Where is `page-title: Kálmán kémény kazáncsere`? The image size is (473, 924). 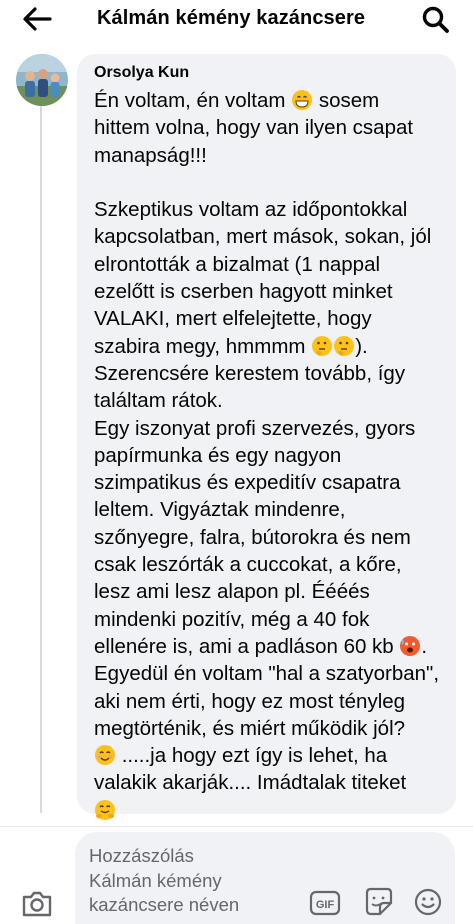
page-title: Kálmán kémény kazáncsere is located at coordinates (231, 18).